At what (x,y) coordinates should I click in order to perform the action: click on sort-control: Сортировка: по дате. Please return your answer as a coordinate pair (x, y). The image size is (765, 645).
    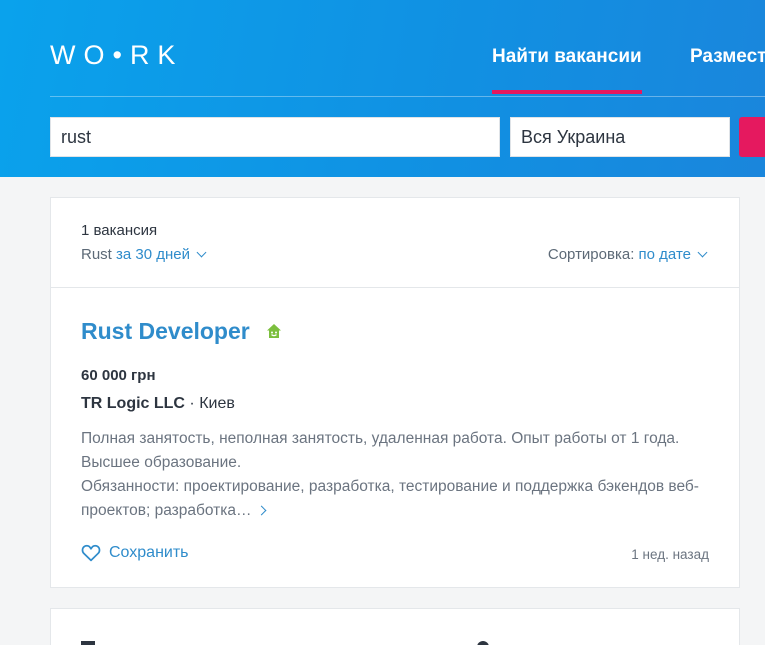
    Looking at the image, I should click on (627, 254).